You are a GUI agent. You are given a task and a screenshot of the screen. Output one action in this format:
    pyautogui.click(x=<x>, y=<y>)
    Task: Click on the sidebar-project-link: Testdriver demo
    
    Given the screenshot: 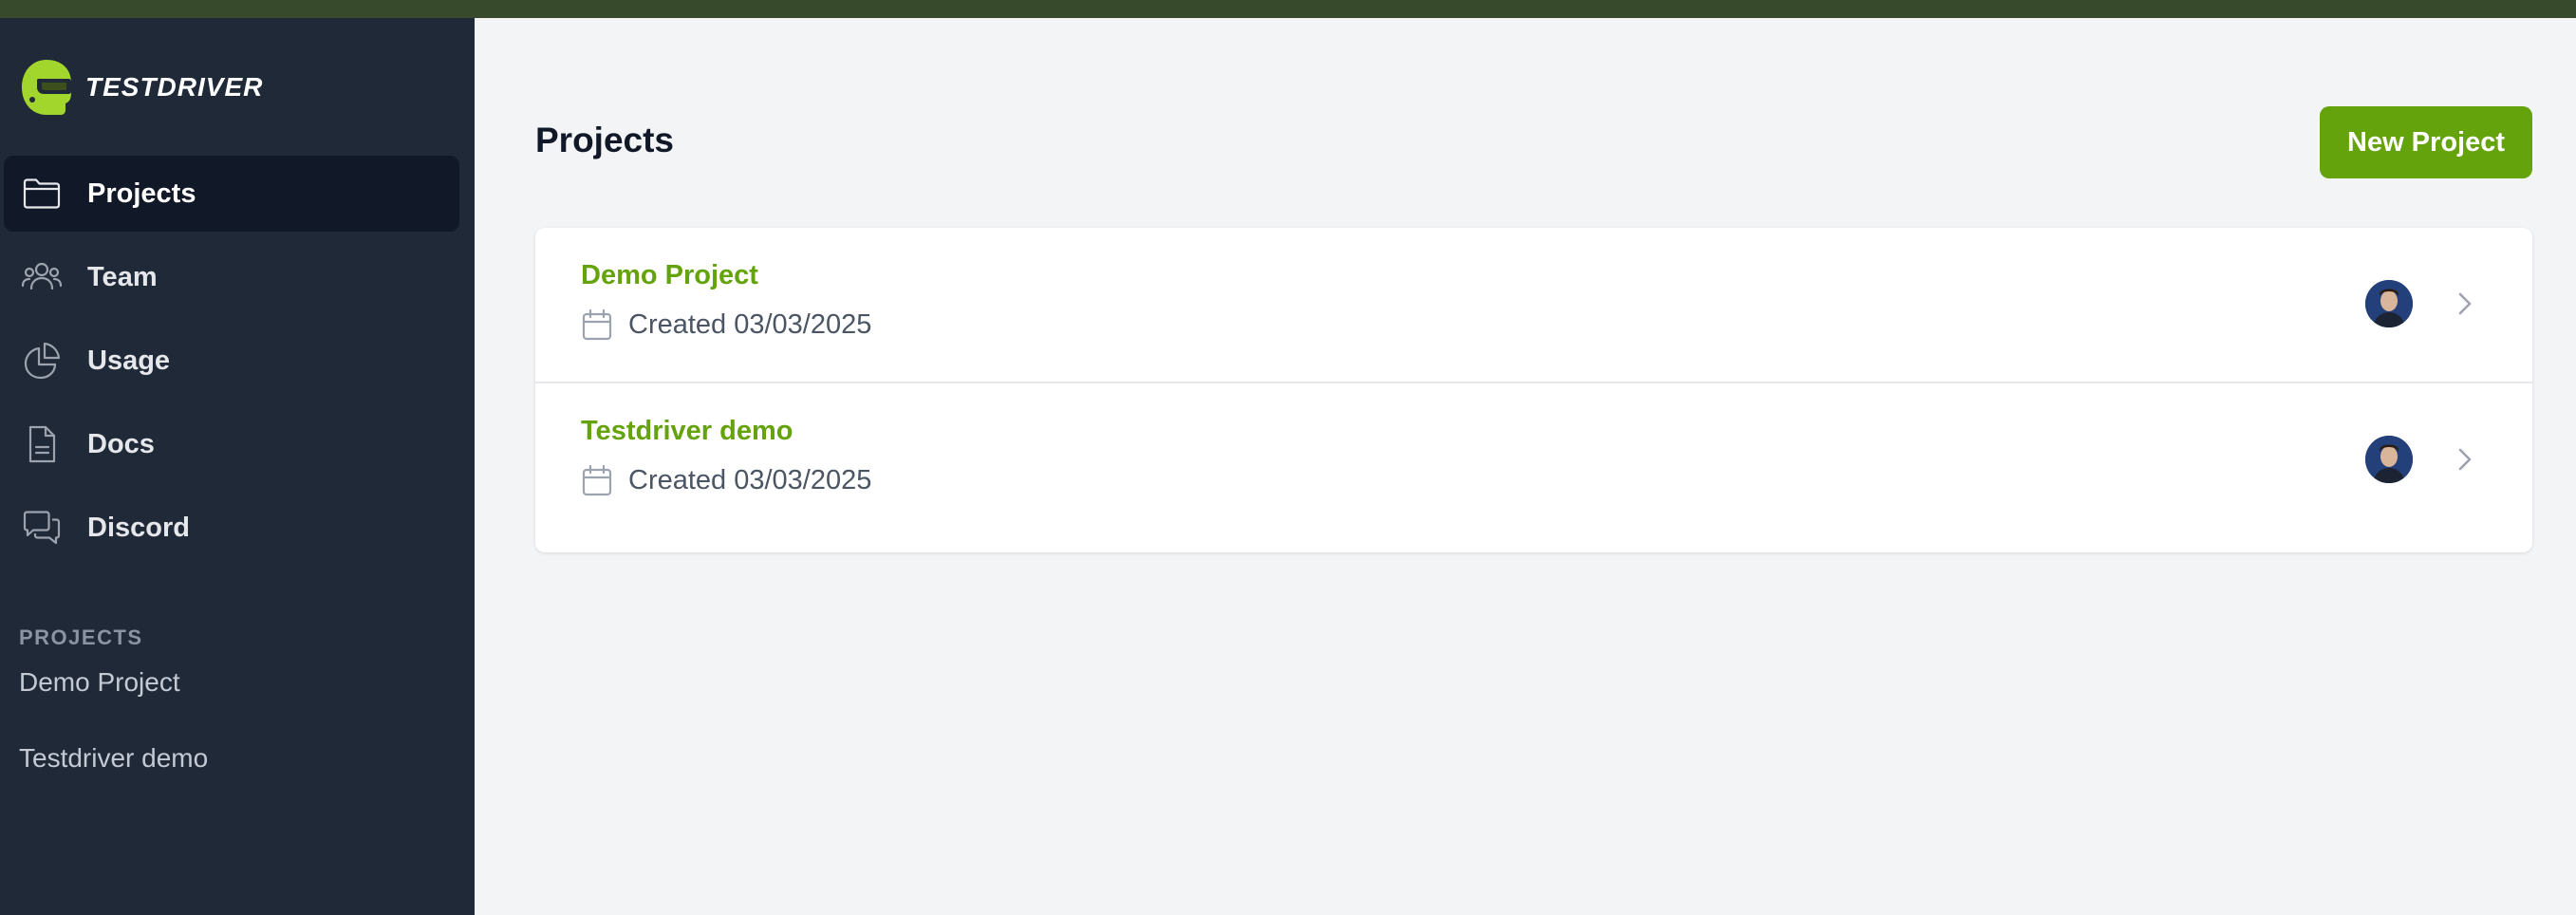 What is the action you would take?
    pyautogui.click(x=114, y=758)
    